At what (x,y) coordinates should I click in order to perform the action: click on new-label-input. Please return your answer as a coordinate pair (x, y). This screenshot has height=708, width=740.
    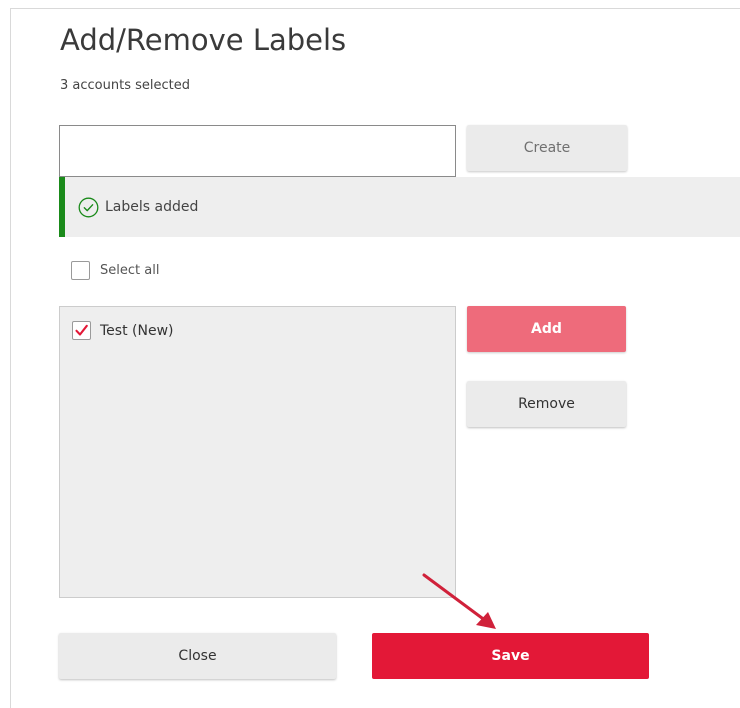
    Looking at the image, I should click on (257, 151).